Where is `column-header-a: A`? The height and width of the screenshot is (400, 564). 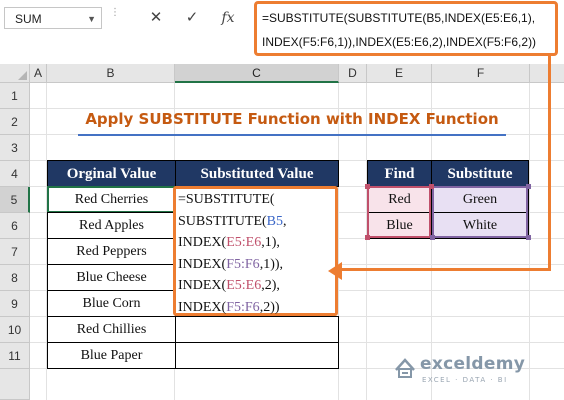 column-header-a: A is located at coordinates (38, 73).